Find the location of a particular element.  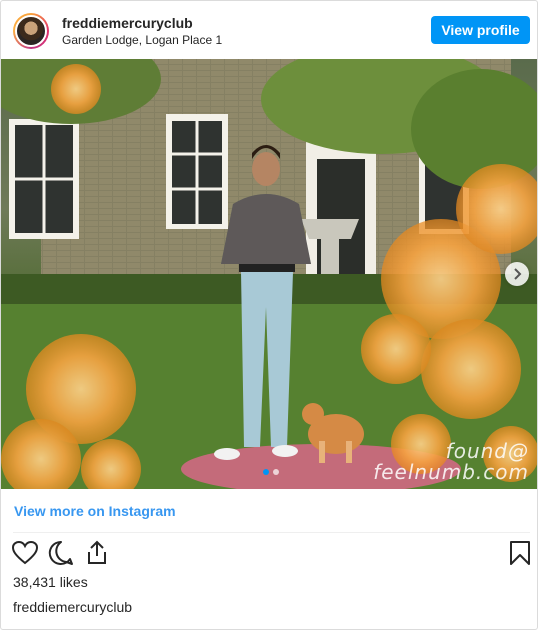

watermark-line-2: feelnumb.com is located at coordinates (451, 472).